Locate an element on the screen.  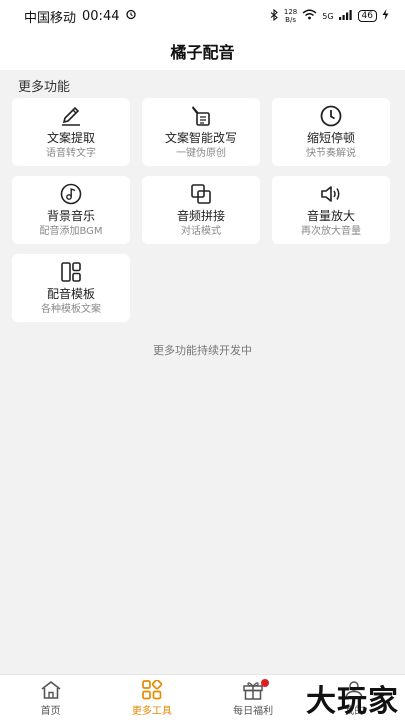
more-features-note: 更多功能持续开发中 is located at coordinates (202, 350).